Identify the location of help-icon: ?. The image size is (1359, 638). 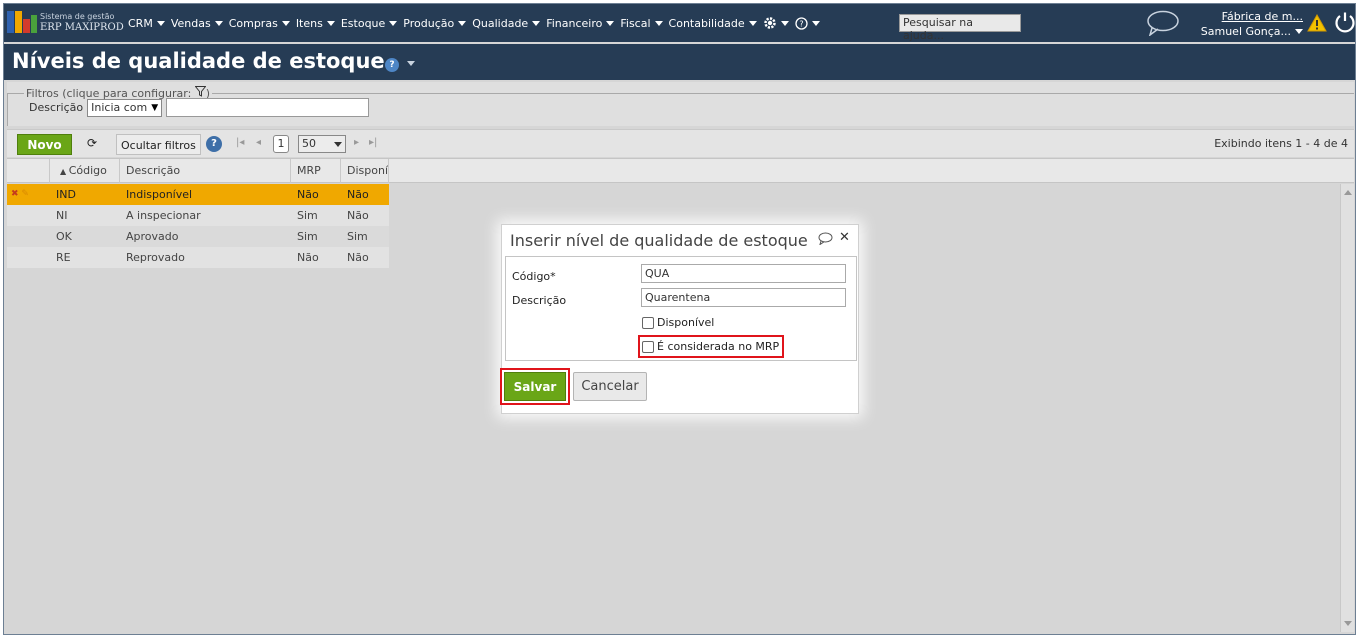
(214, 144).